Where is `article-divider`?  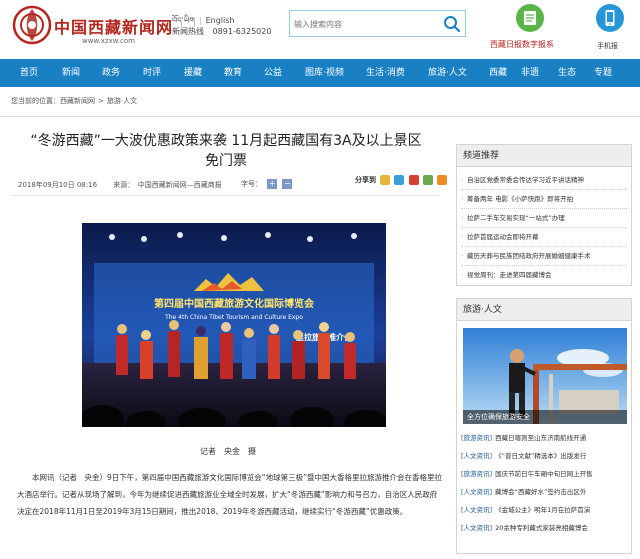
article-divider is located at coordinates (226, 195).